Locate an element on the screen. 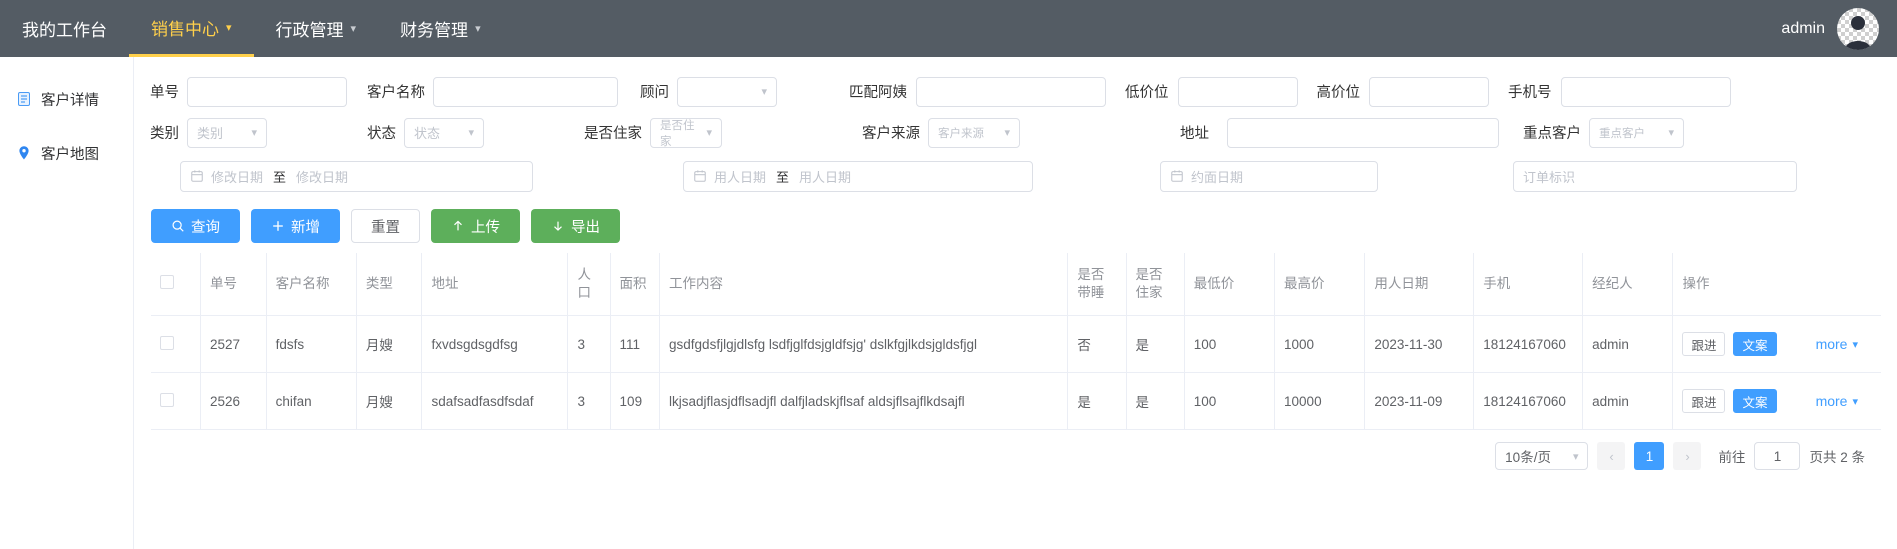  cell-order-no: 2526 is located at coordinates (233, 401).